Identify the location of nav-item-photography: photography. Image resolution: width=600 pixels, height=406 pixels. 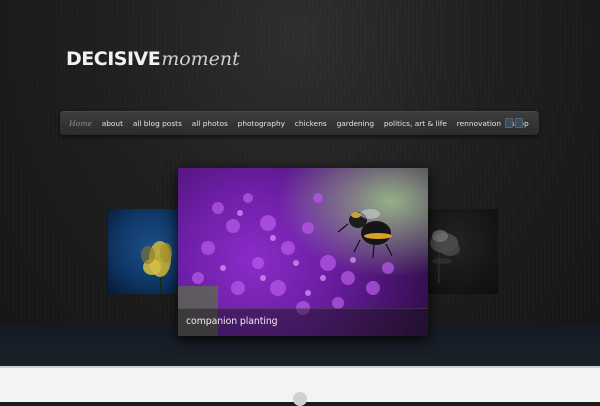
(261, 123).